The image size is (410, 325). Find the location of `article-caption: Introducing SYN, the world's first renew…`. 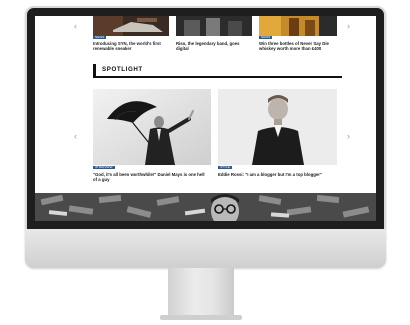

article-caption: Introducing SYN, the world's first renew… is located at coordinates (130, 46).